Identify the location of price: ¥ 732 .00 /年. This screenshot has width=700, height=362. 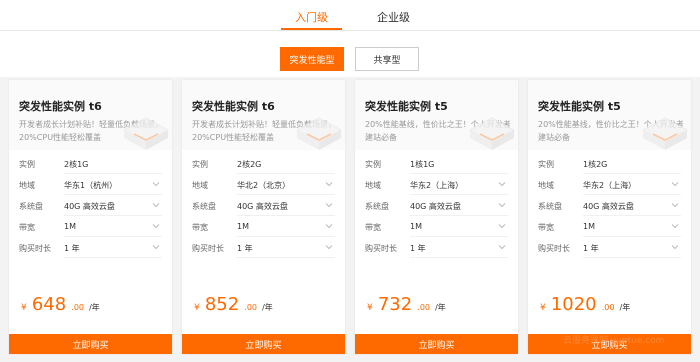
(406, 304).